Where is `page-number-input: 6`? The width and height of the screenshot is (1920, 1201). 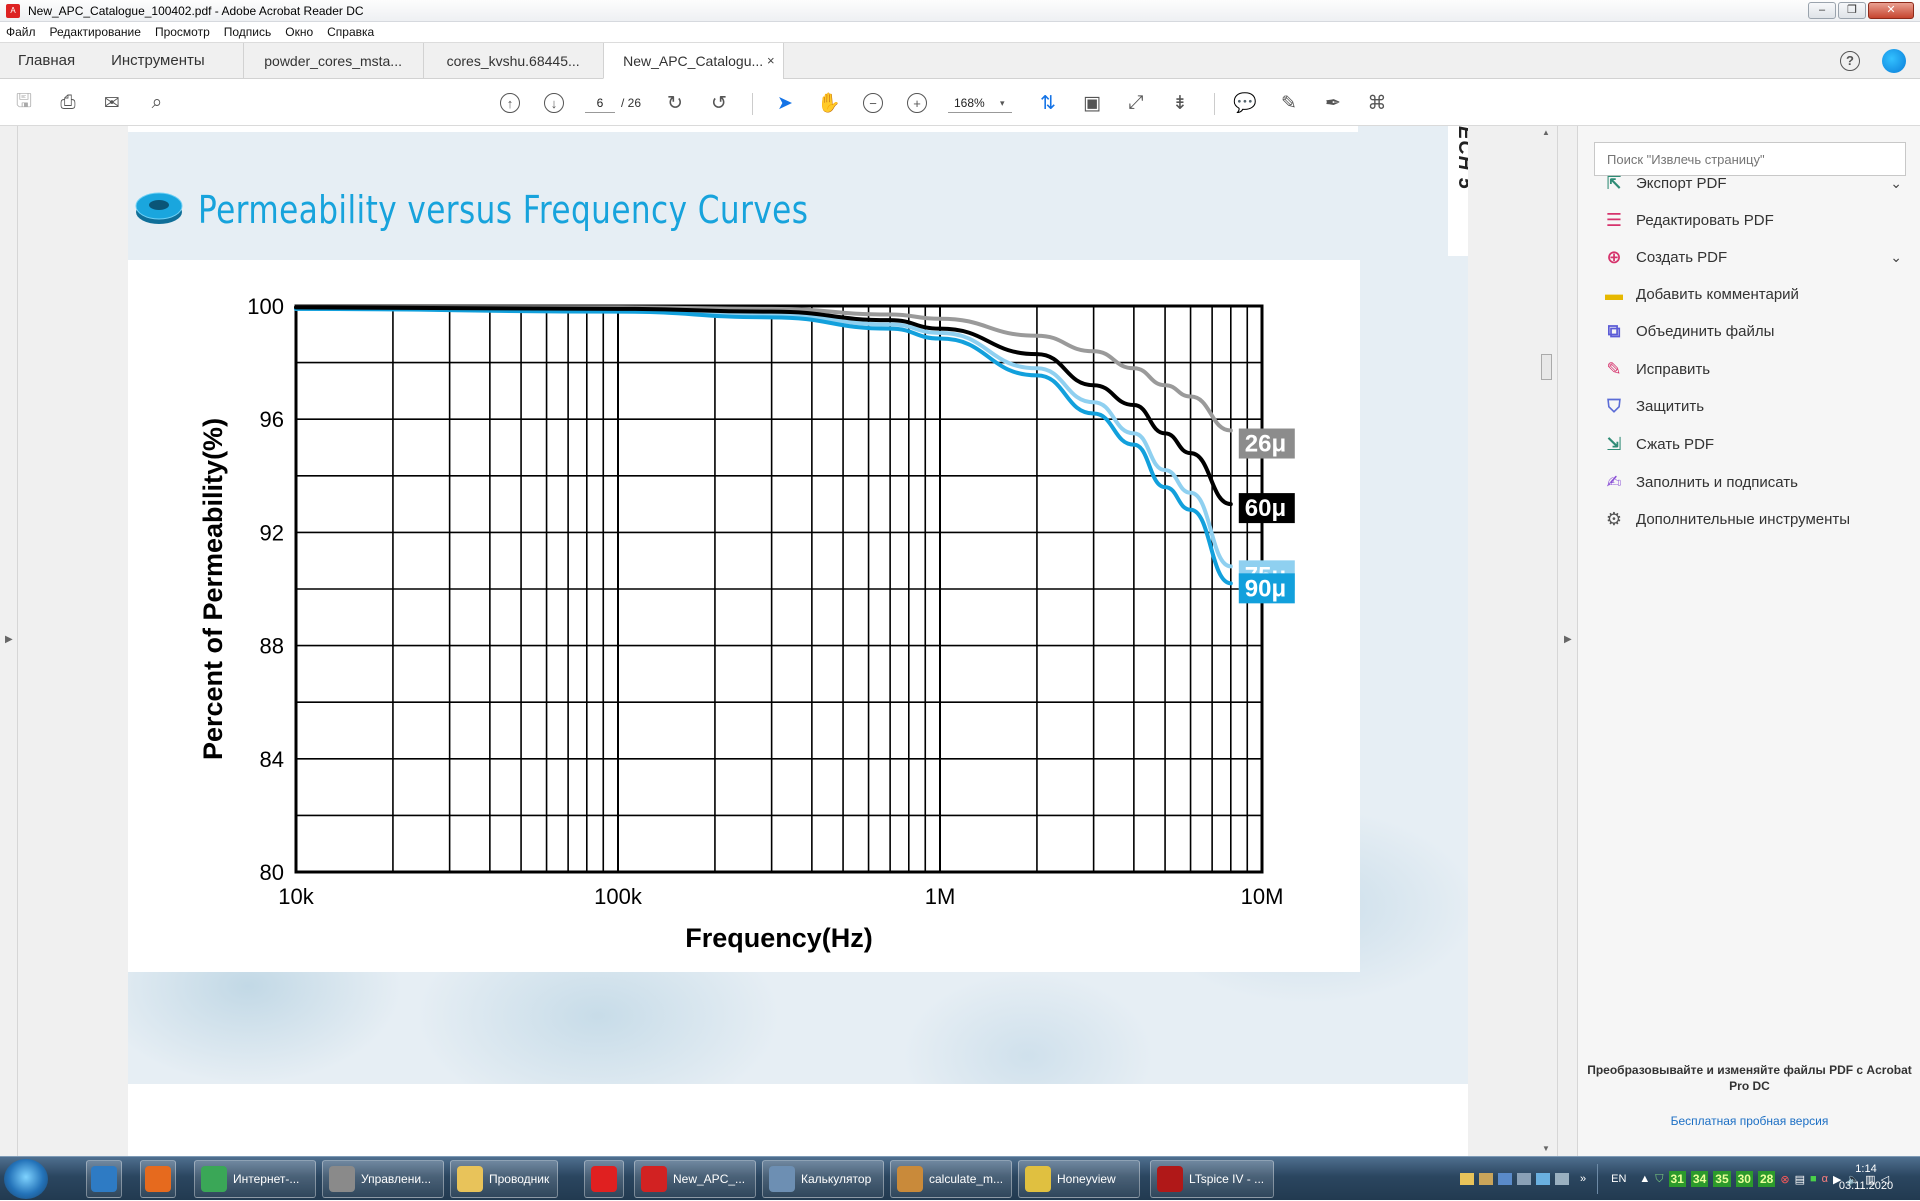
page-number-input: 6 is located at coordinates (600, 103).